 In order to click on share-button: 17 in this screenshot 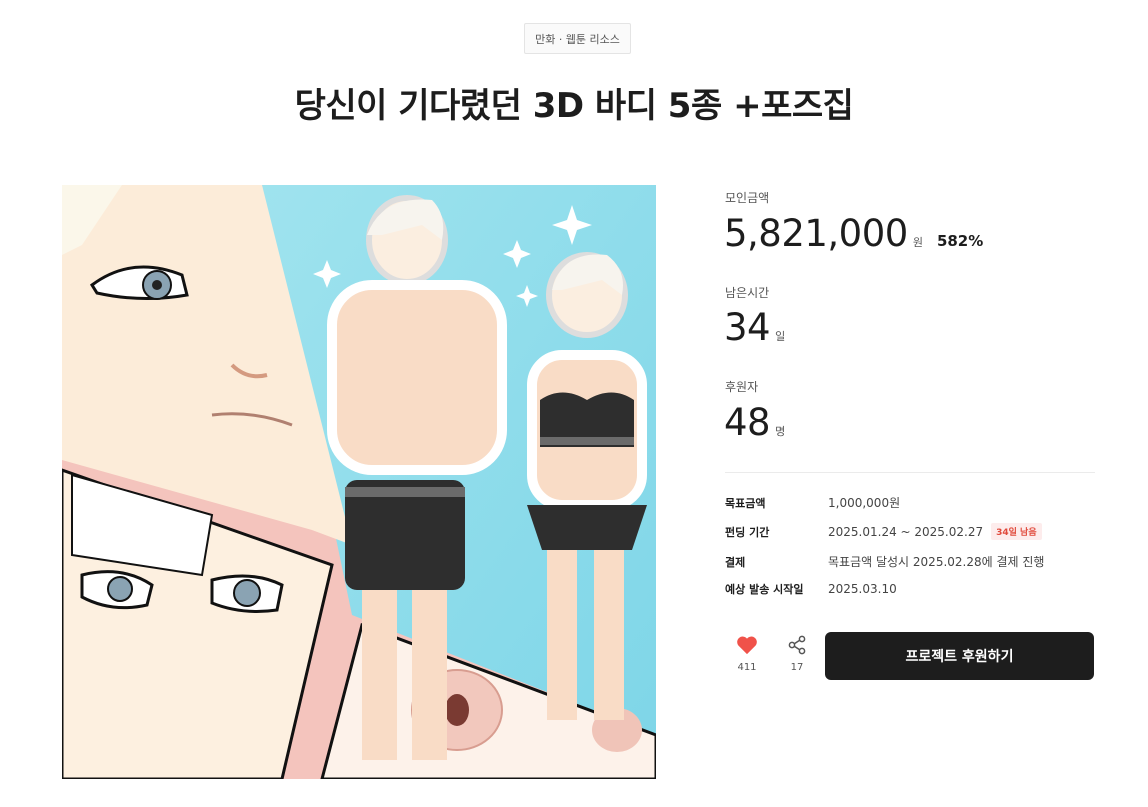, I will do `click(797, 654)`.